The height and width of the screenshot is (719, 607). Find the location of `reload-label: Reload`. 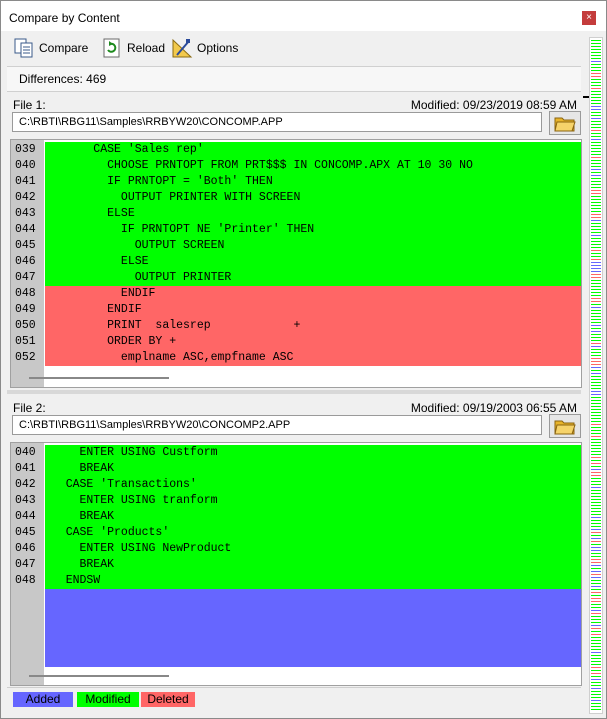

reload-label: Reload is located at coordinates (146, 48).